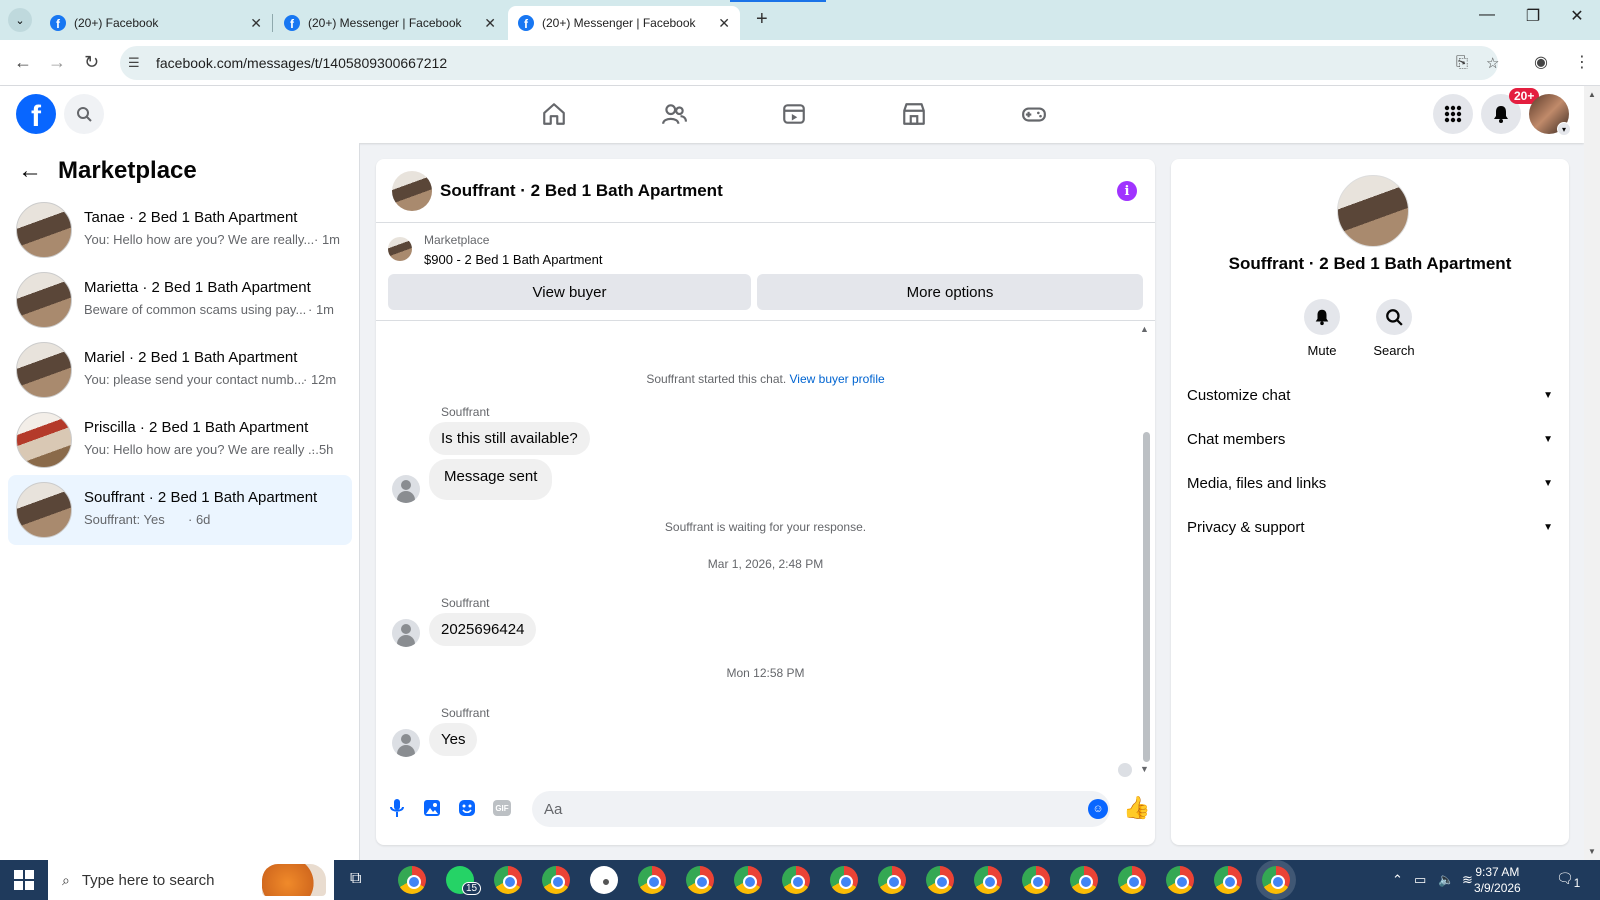 This screenshot has width=1600, height=900. What do you see at coordinates (1541, 62) in the screenshot?
I see `profile-icon: ◉` at bounding box center [1541, 62].